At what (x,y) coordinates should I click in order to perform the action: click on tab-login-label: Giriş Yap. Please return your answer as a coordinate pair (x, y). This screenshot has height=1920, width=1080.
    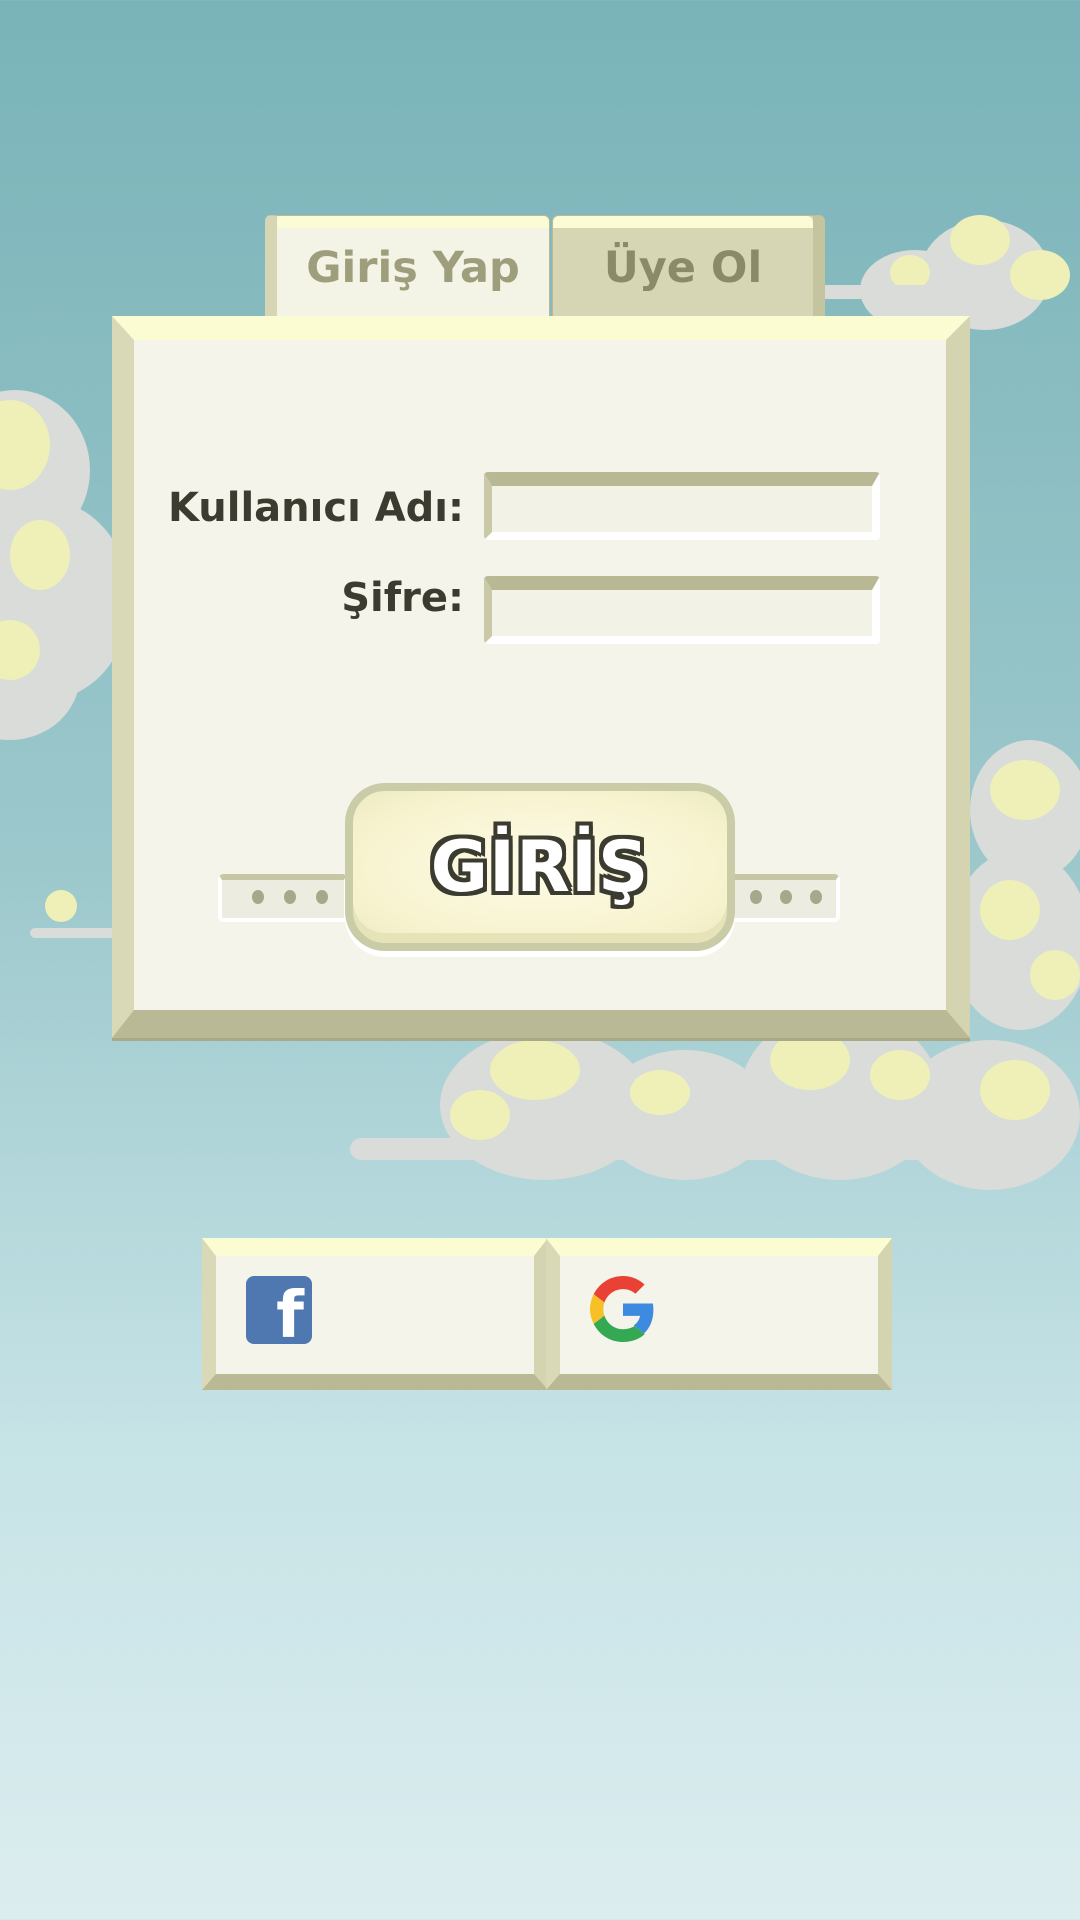
    Looking at the image, I should click on (413, 268).